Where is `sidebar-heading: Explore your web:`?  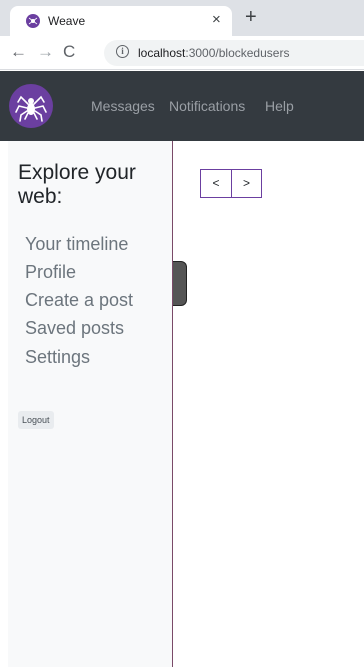
sidebar-heading: Explore your web: is located at coordinates (77, 184).